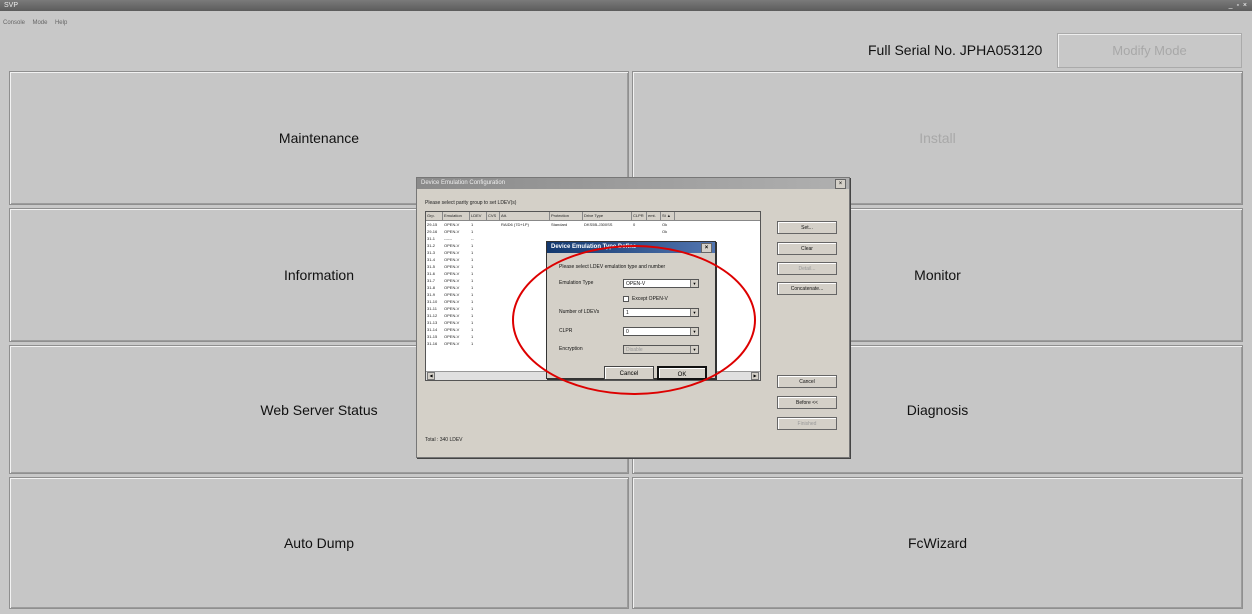 Image resolution: width=1252 pixels, height=614 pixels. Describe the element at coordinates (593, 231) in the screenshot. I see `table-row: 29-16 OPEN-V 1 Ok` at that location.